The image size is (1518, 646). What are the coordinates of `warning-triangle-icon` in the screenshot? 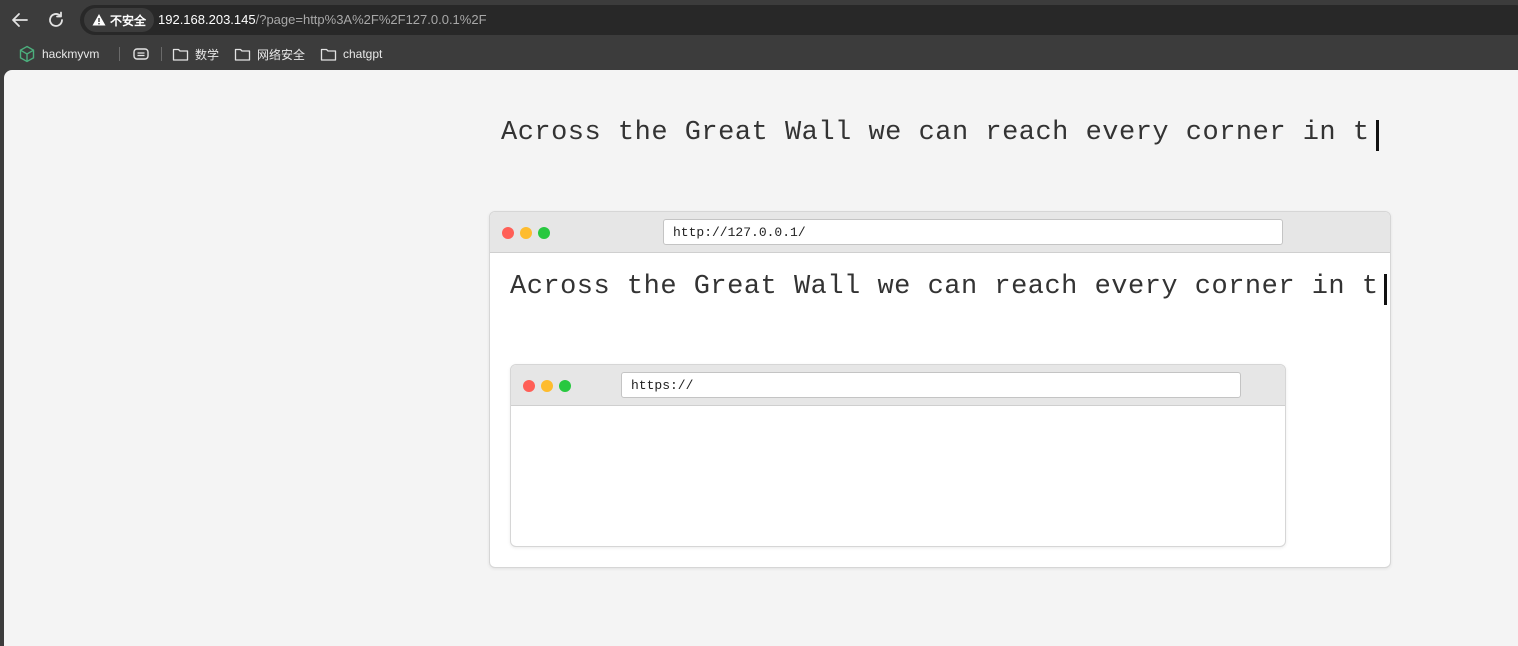 It's located at (99, 20).